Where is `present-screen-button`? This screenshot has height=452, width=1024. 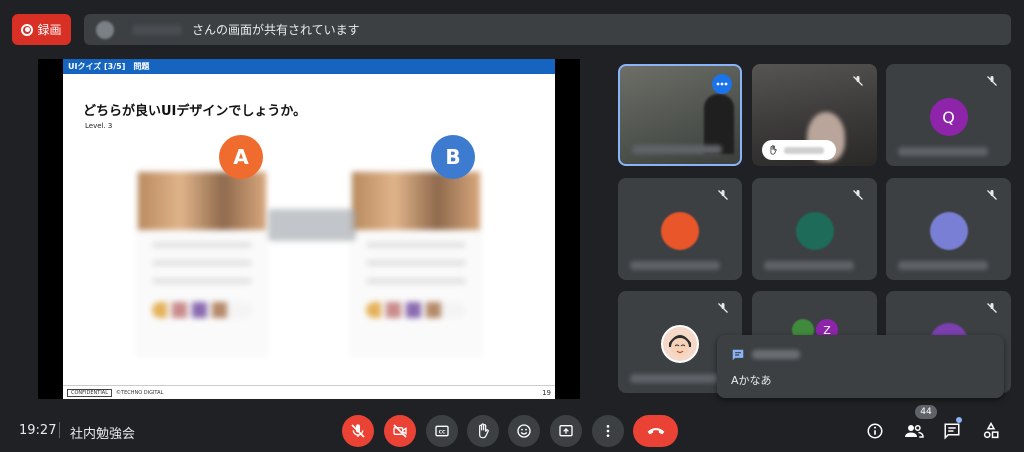 present-screen-button is located at coordinates (566, 431).